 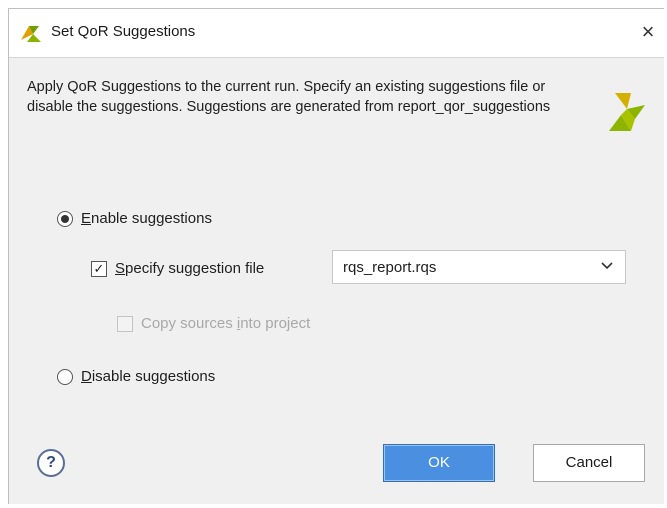 What do you see at coordinates (589, 463) in the screenshot?
I see `cancel-button: Cancel` at bounding box center [589, 463].